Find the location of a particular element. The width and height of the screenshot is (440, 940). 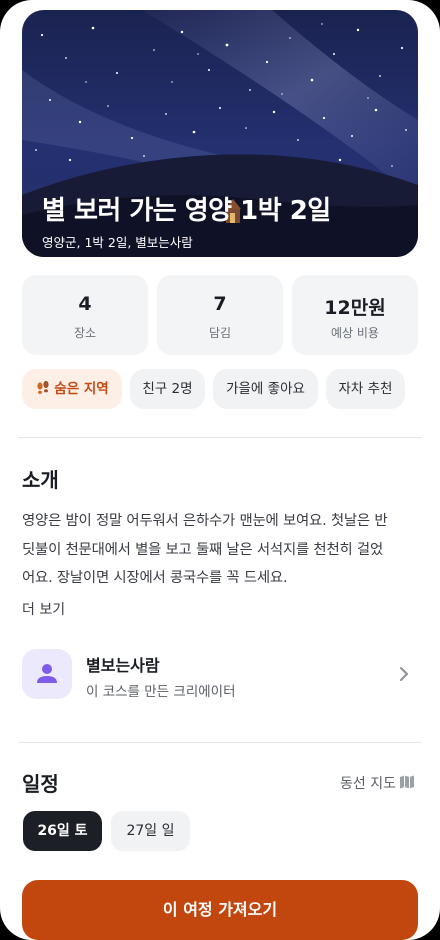

footprints-icon is located at coordinates (43, 387).